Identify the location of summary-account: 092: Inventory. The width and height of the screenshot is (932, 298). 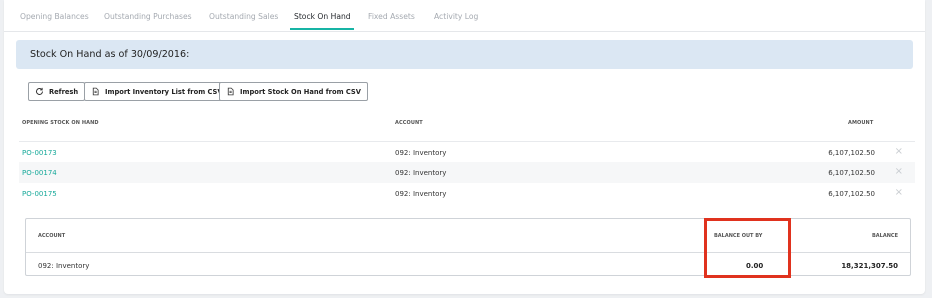
(64, 266).